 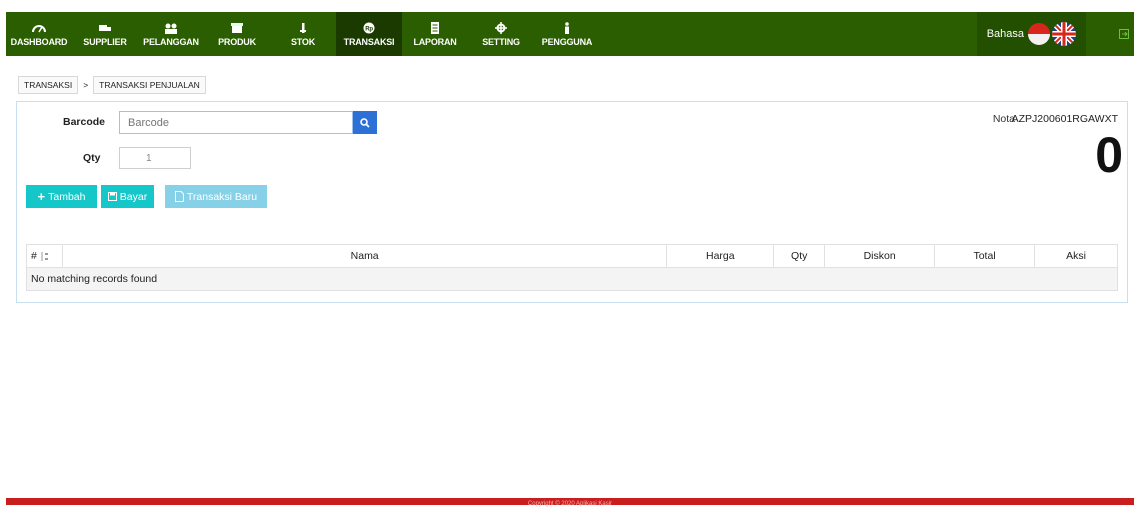 What do you see at coordinates (880, 256) in the screenshot?
I see `column-header-diskon: Diskon` at bounding box center [880, 256].